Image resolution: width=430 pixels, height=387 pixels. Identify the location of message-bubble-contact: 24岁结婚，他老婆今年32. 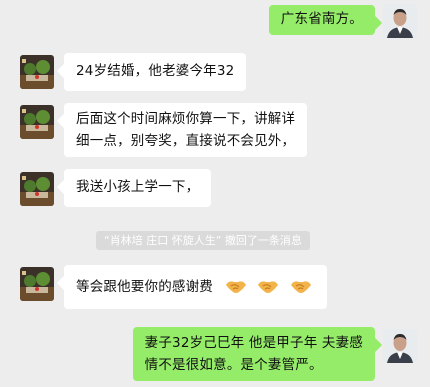
(155, 72).